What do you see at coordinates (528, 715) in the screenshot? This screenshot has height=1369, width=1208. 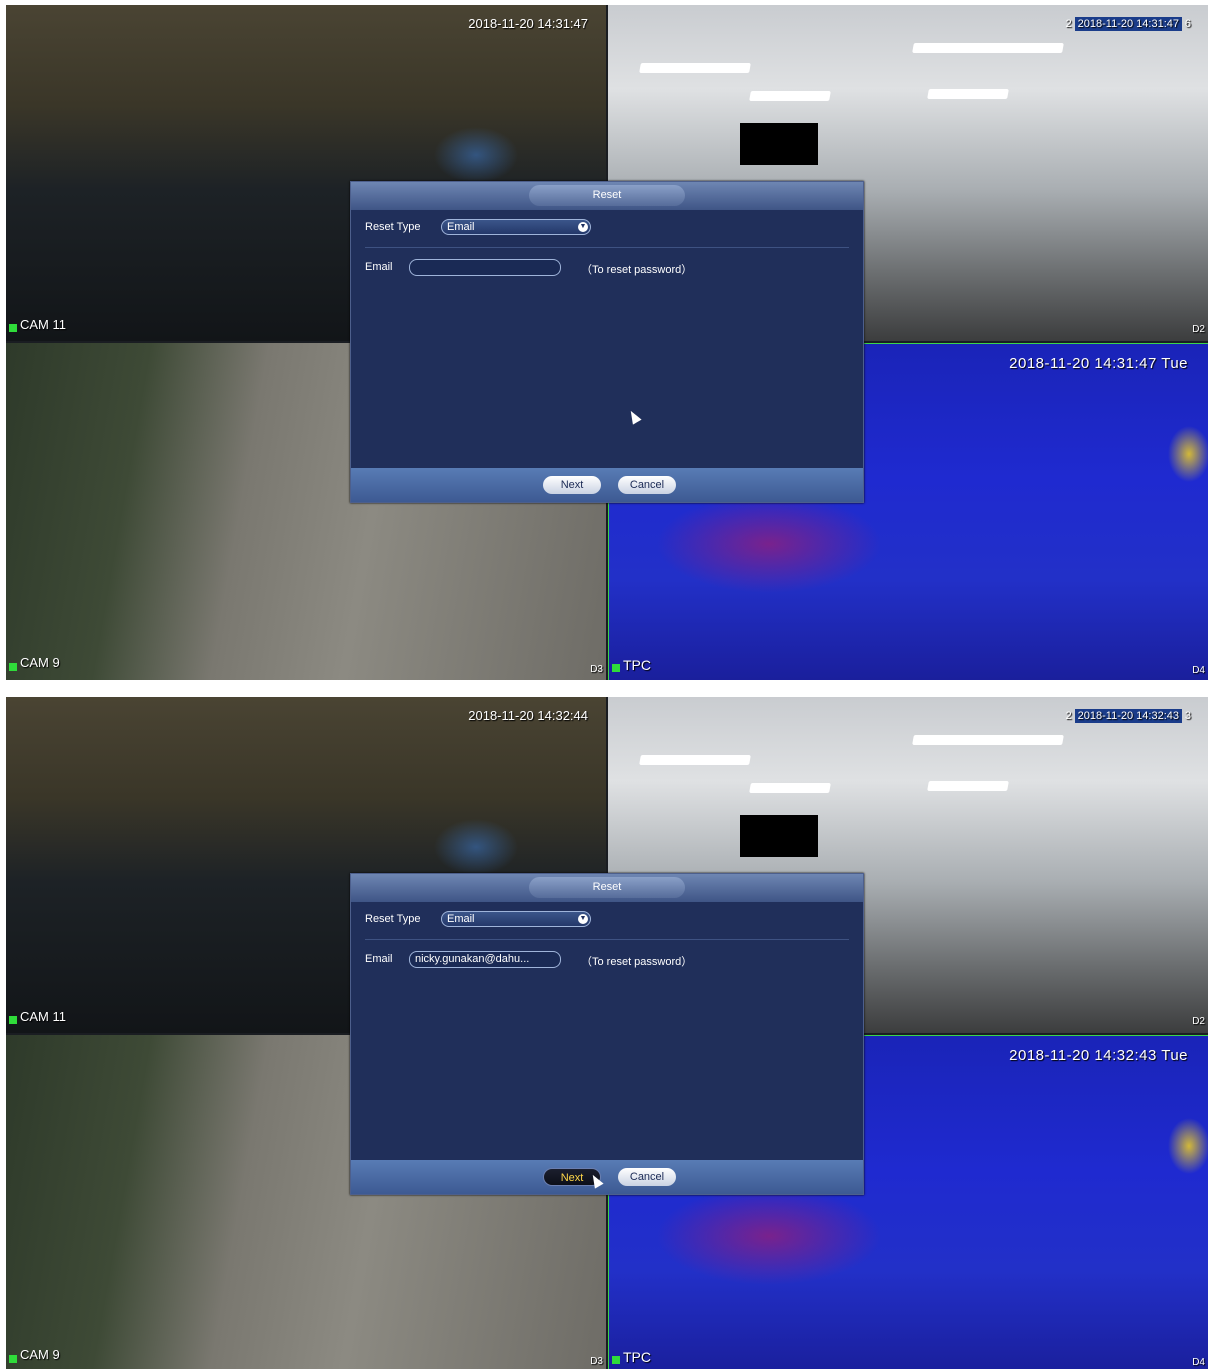 I see `camera-timestamp: 2018-11-20 14:32:44` at bounding box center [528, 715].